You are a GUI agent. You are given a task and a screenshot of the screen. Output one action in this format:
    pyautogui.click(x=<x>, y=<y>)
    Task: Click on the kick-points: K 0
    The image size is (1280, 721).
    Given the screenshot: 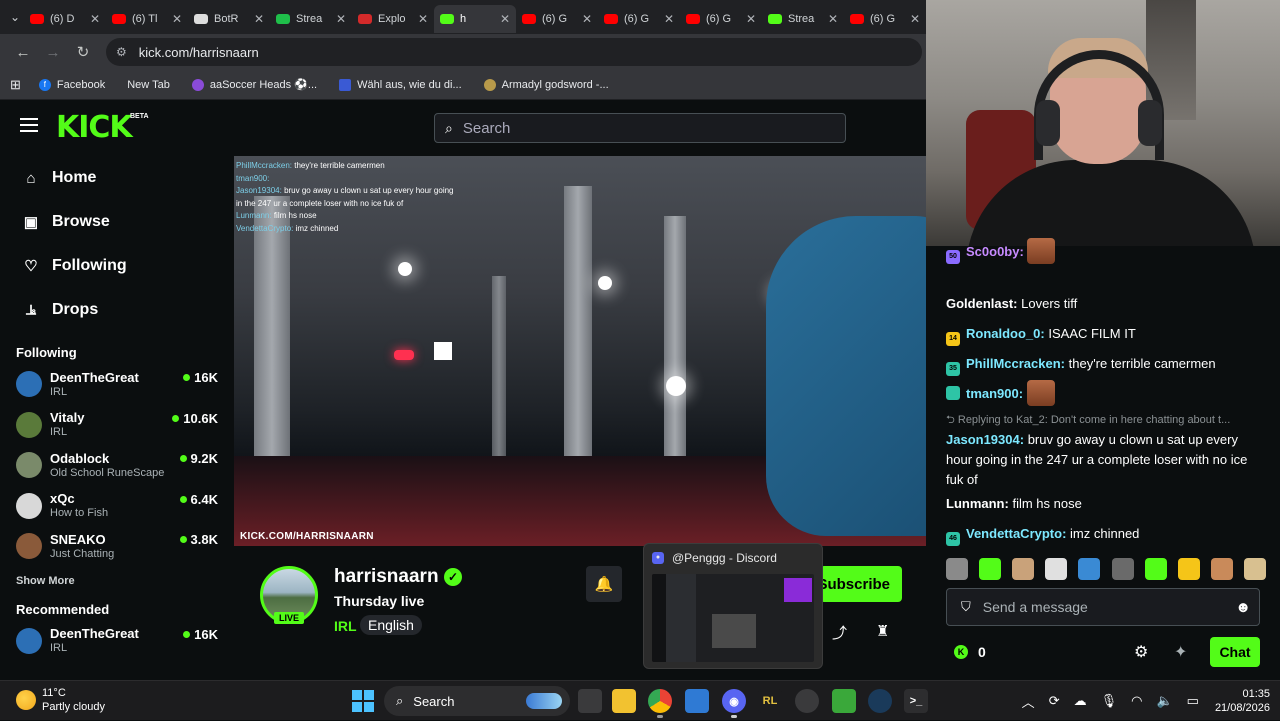 What is the action you would take?
    pyautogui.click(x=970, y=652)
    